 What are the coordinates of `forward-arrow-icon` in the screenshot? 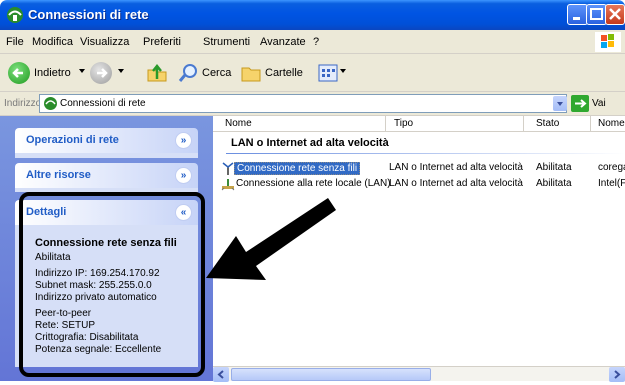 It's located at (101, 73).